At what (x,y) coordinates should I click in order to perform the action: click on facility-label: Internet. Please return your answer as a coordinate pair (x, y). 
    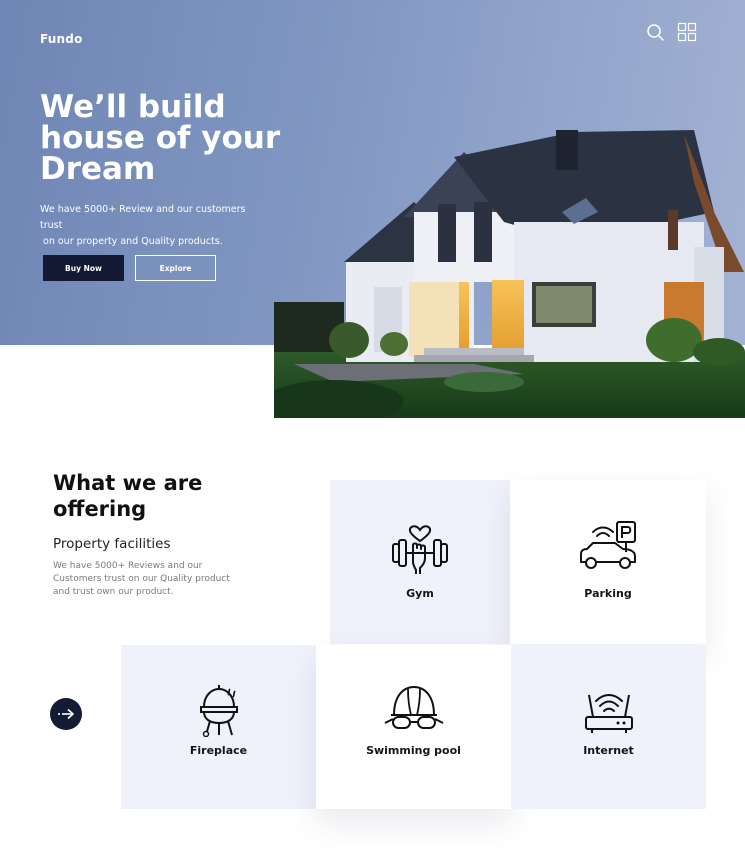
    Looking at the image, I should click on (608, 750).